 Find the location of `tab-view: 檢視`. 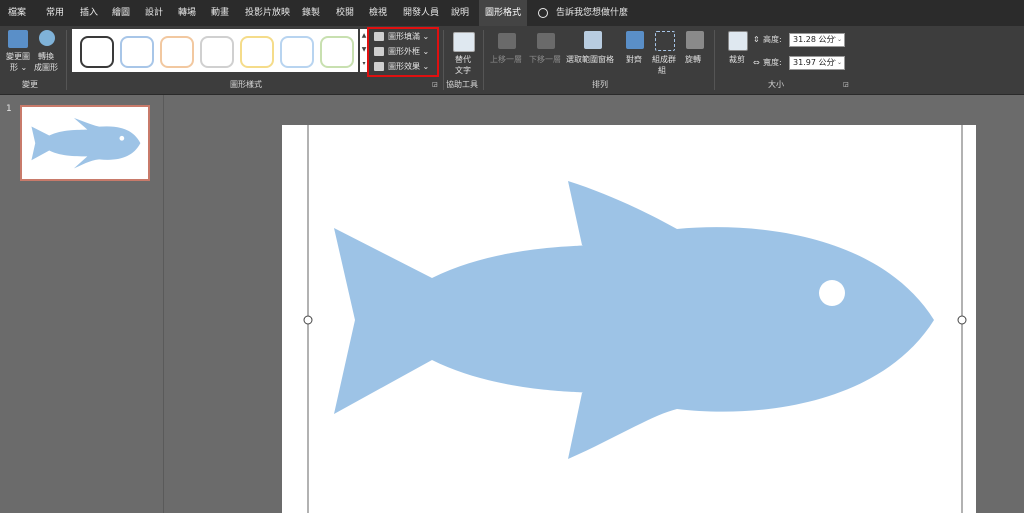

tab-view: 檢視 is located at coordinates (378, 13).